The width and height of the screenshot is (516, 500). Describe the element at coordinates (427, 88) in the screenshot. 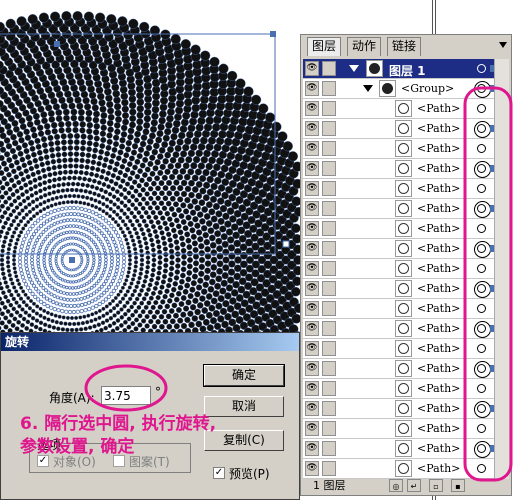

I see `group-name: <Group>` at that location.